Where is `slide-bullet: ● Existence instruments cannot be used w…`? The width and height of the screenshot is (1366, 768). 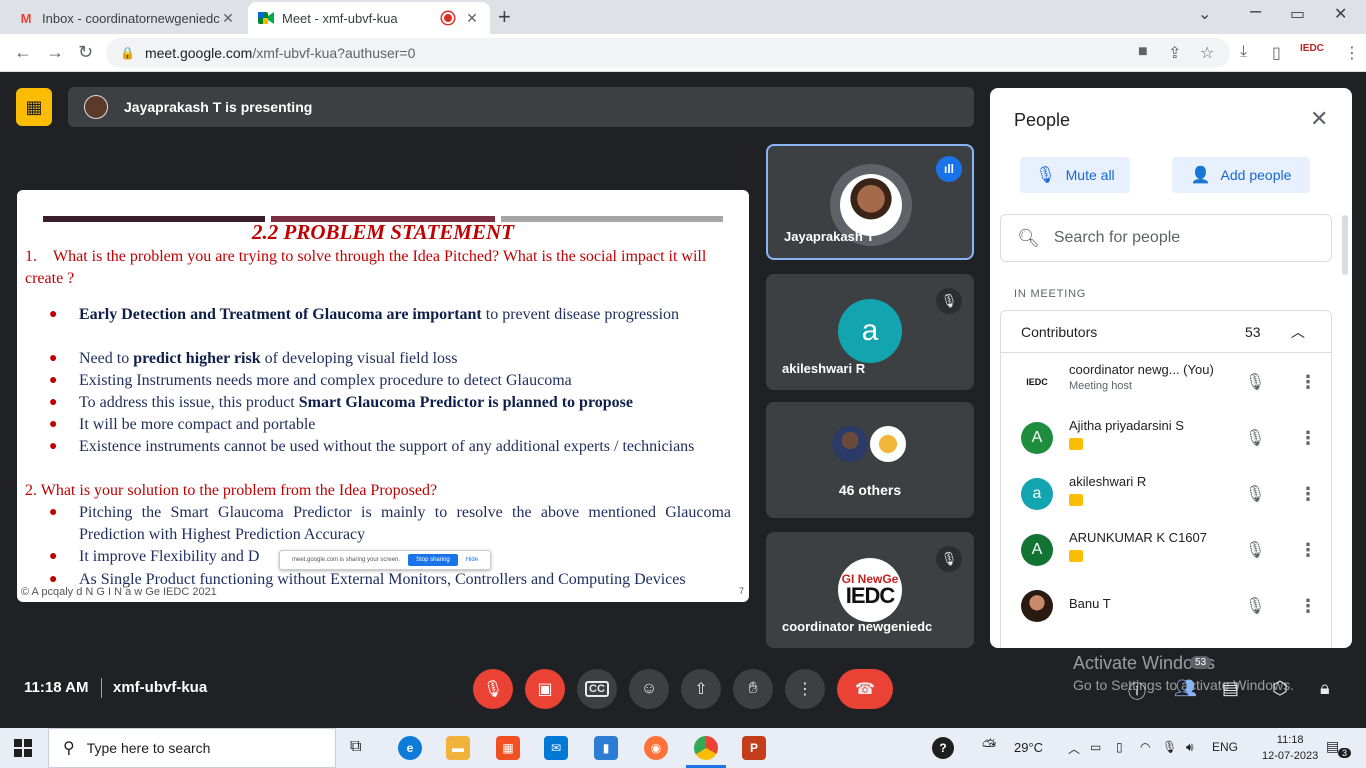
slide-bullet: ● Existence instruments cannot be used w… is located at coordinates (372, 446).